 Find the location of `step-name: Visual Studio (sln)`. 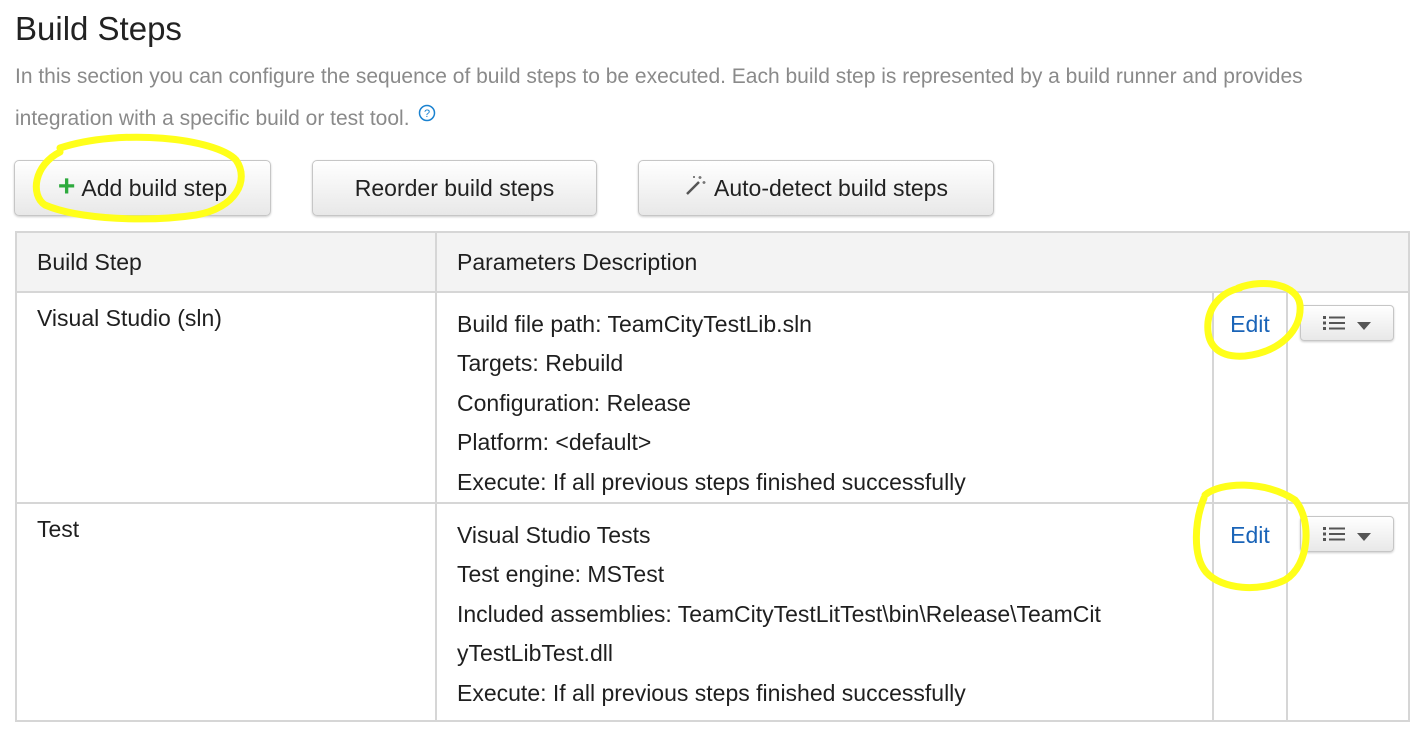

step-name: Visual Studio (sln) is located at coordinates (226, 397).